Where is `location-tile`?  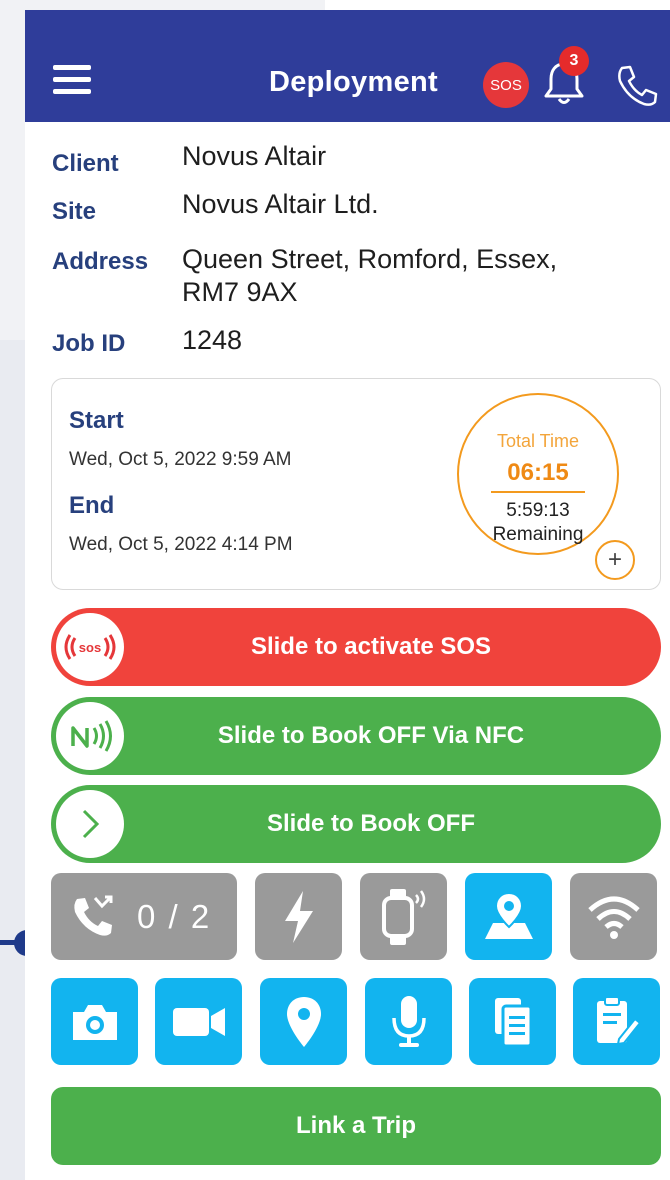
location-tile is located at coordinates (303, 1021).